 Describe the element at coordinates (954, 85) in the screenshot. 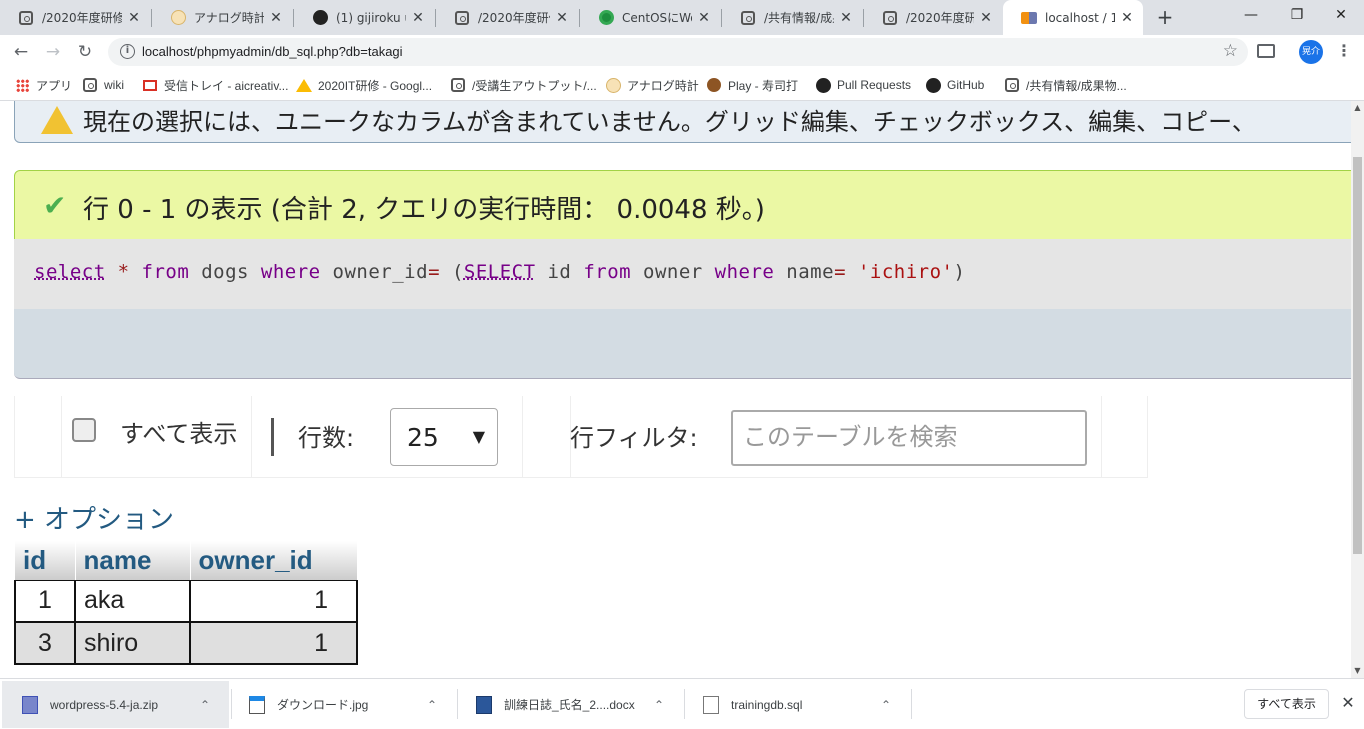

I see `bookmark-github: GitHub` at that location.